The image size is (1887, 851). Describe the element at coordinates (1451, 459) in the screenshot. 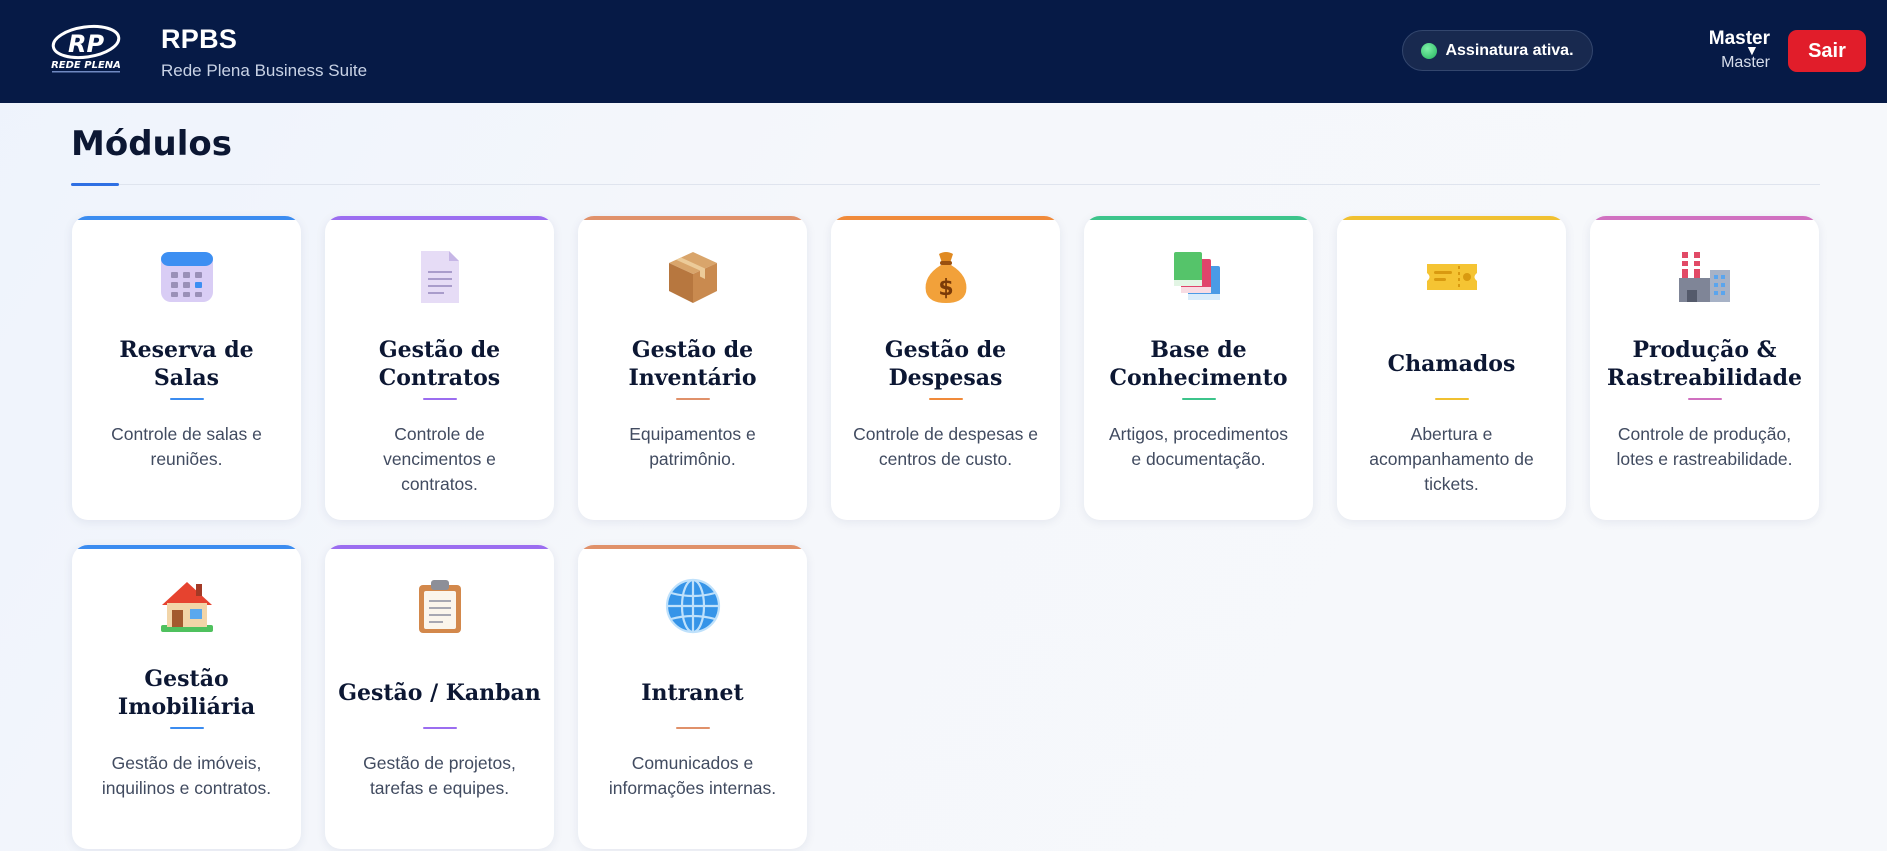

I see `module-description: Abertura e acompanhamento de tickets.` at that location.